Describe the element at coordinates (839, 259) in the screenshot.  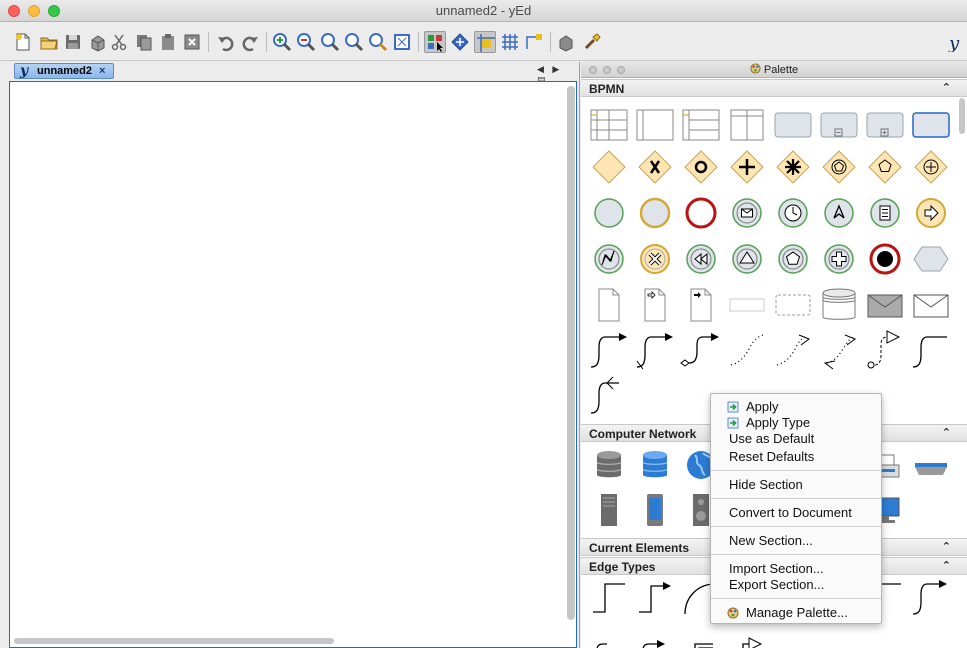
I see `bpmn-parallel-multiple-event-item` at that location.